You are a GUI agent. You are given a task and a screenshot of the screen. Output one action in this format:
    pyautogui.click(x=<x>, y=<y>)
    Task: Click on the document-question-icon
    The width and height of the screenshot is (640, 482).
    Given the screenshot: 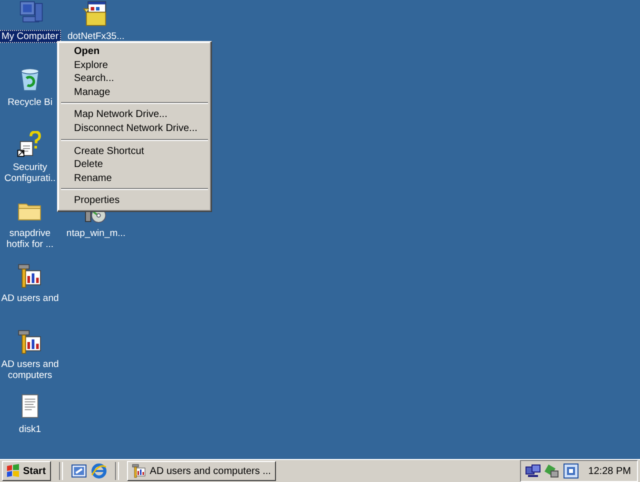 What is the action you would take?
    pyautogui.click(x=30, y=145)
    